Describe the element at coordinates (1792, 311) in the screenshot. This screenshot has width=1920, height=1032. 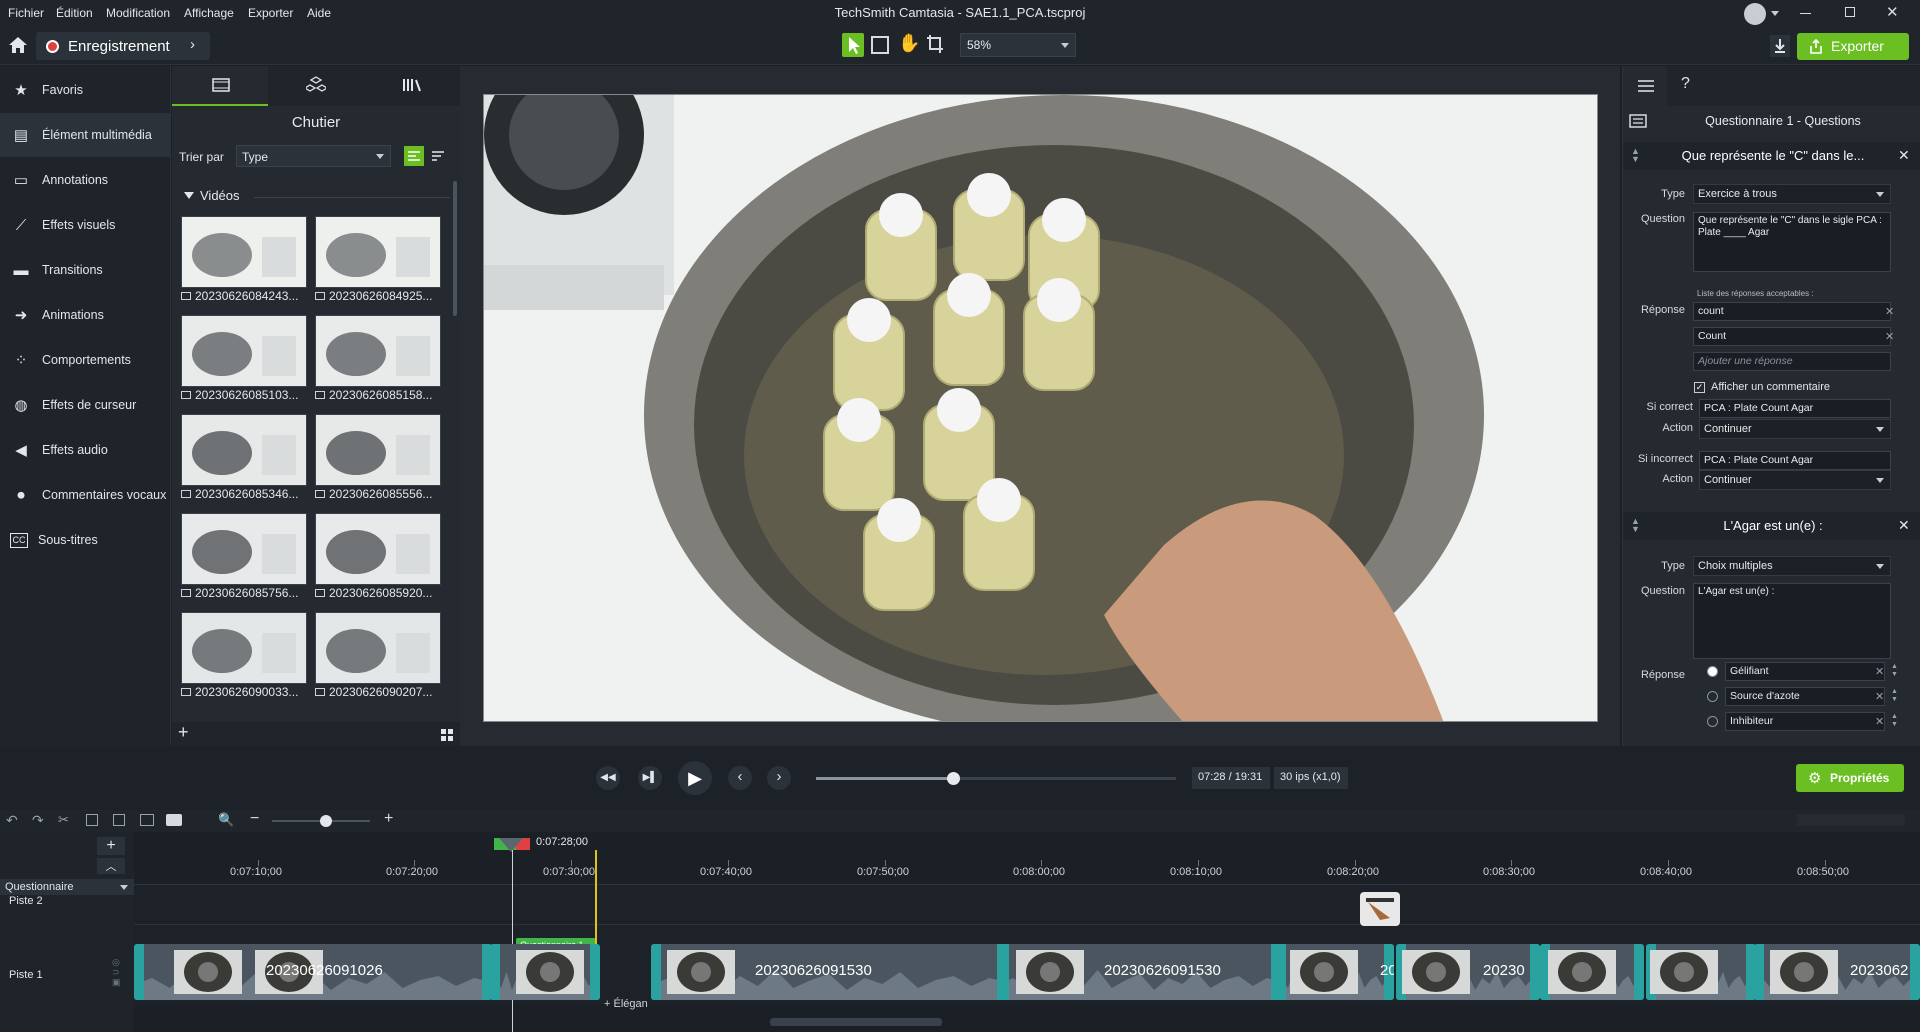
I see `answer-input: count` at that location.